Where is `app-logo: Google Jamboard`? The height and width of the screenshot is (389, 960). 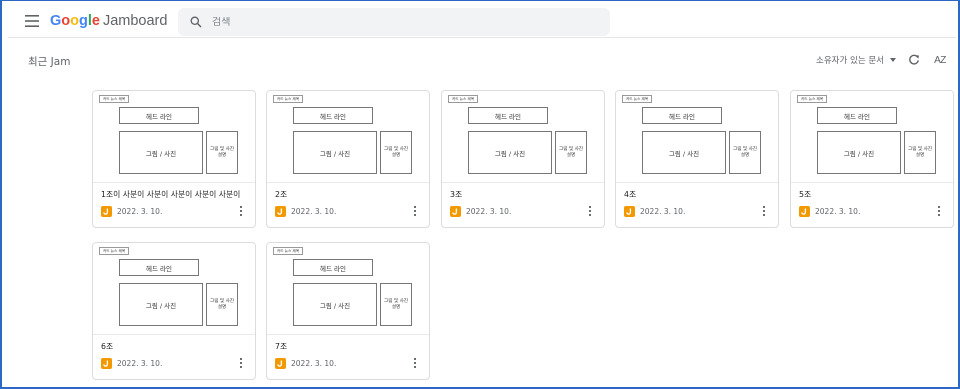 app-logo: Google Jamboard is located at coordinates (108, 21).